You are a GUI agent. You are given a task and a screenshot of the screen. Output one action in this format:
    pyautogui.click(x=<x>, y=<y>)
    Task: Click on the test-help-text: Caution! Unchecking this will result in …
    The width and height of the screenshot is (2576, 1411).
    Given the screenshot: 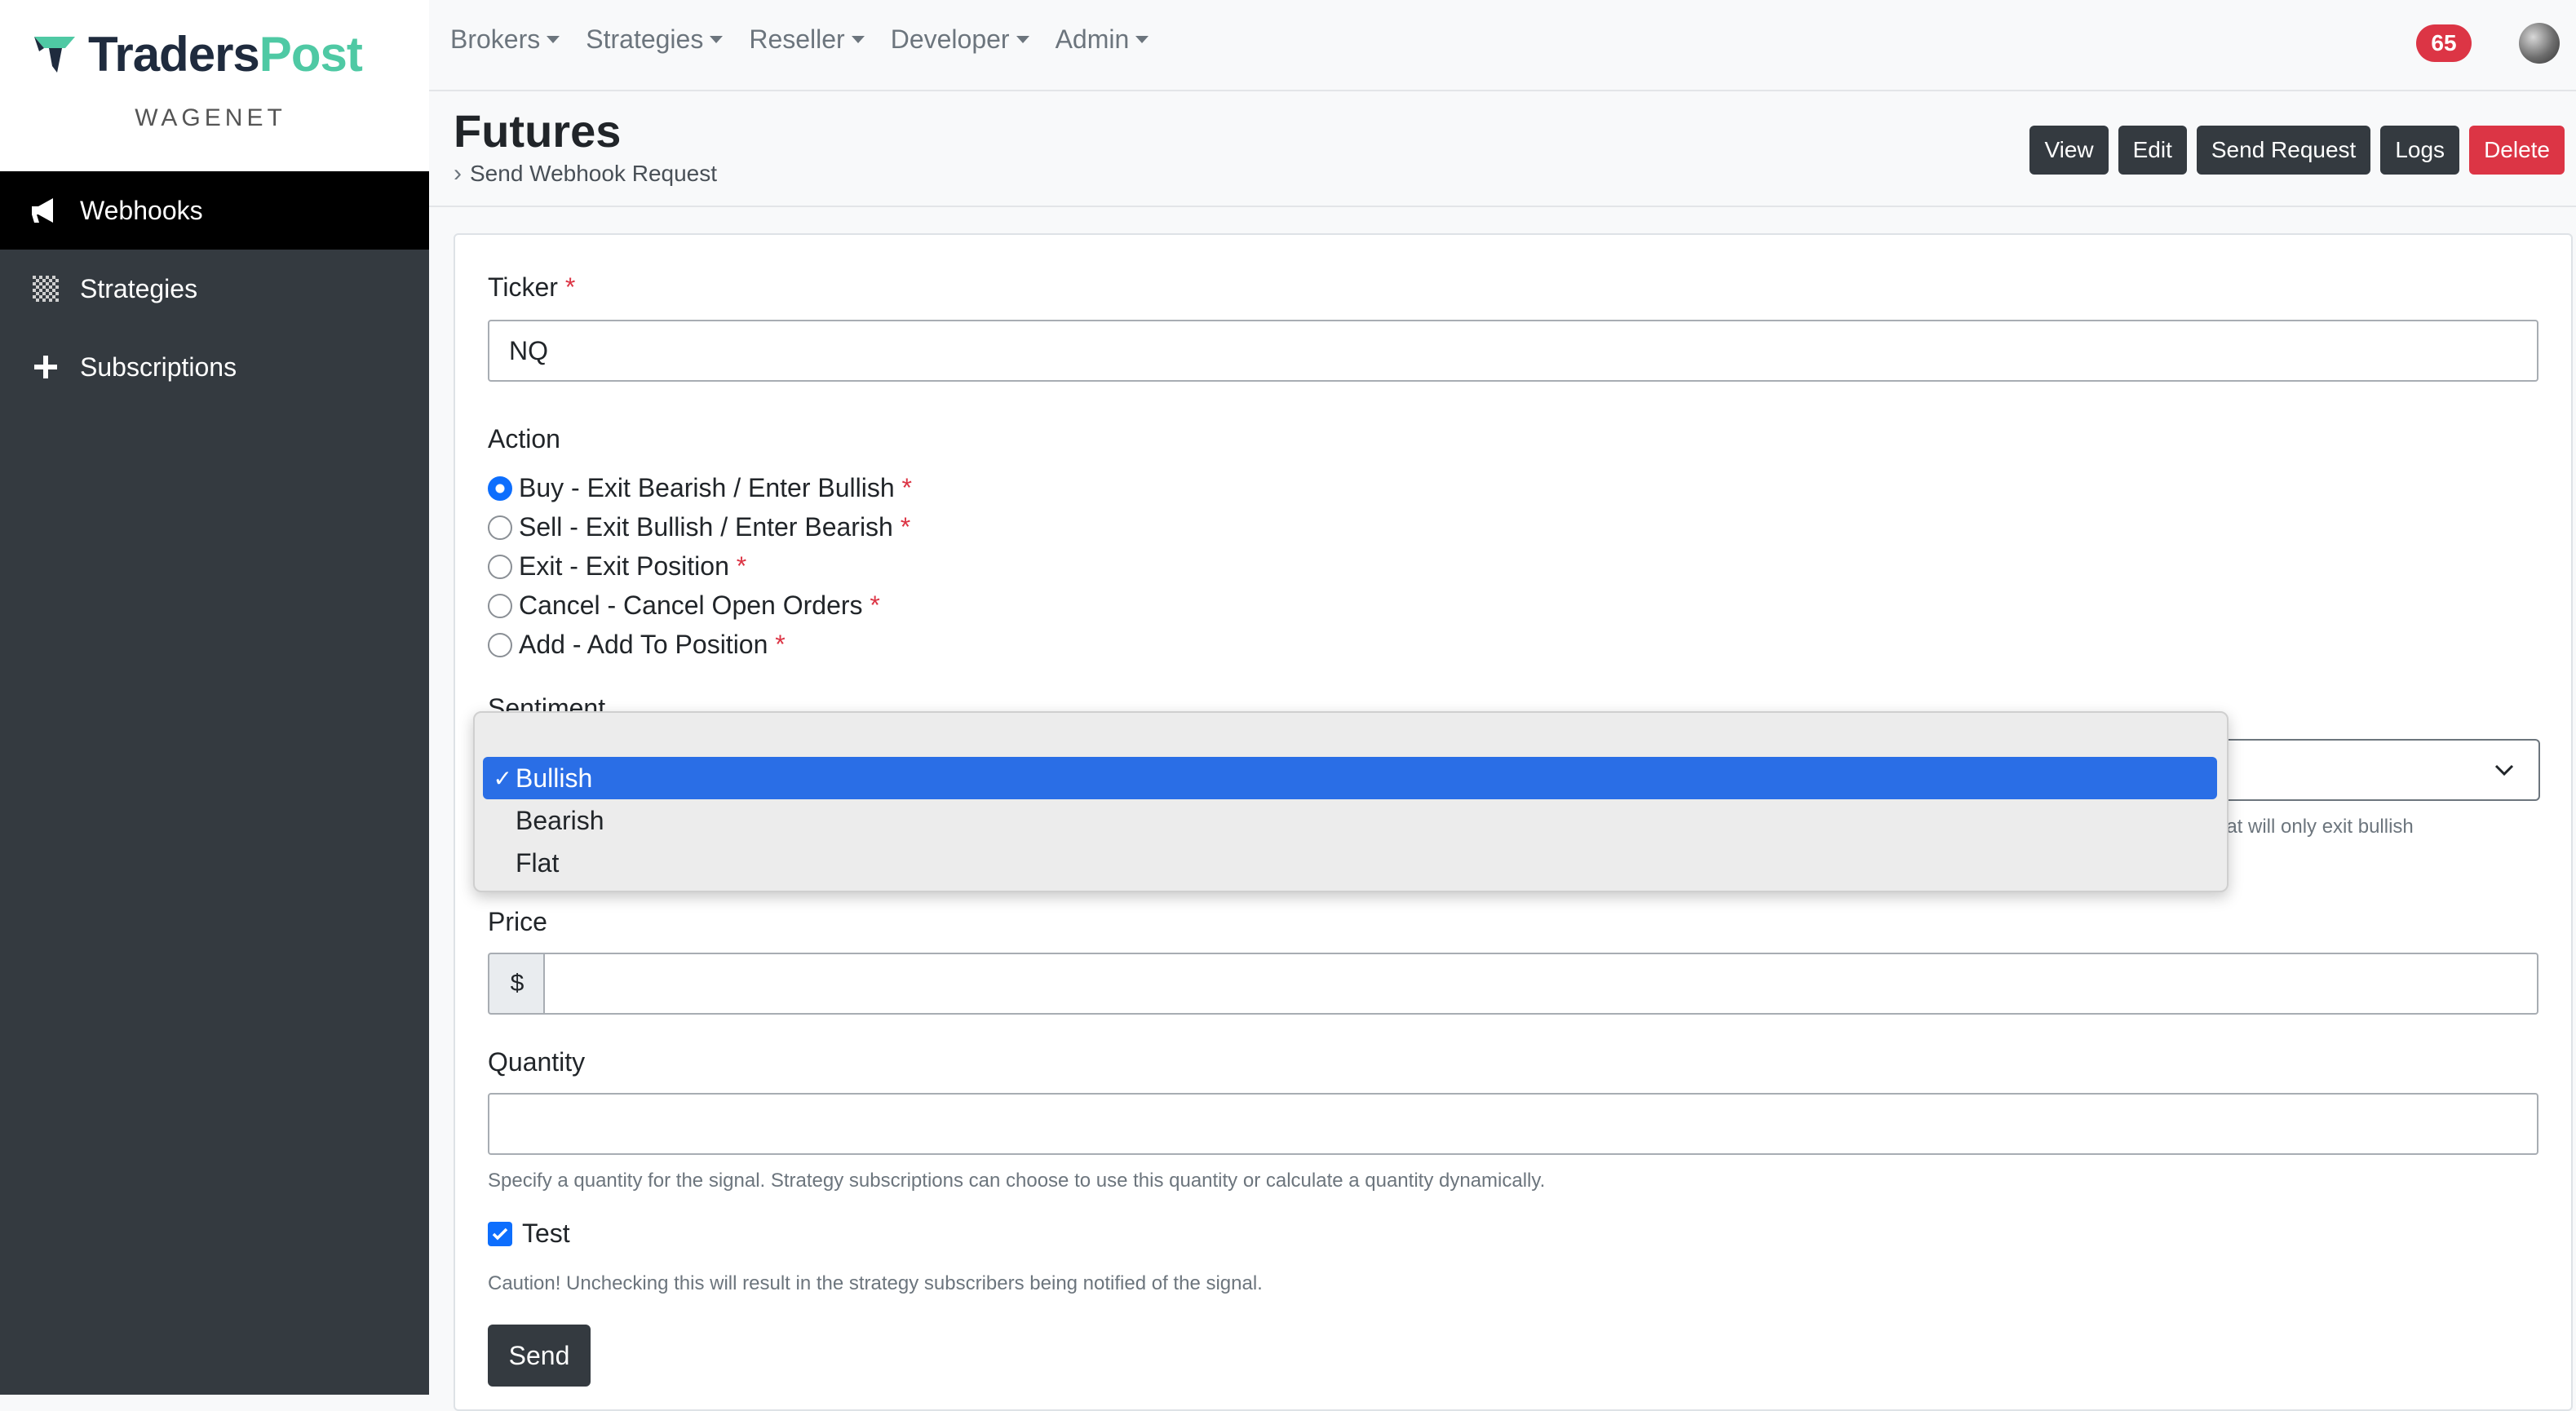 What is the action you would take?
    pyautogui.click(x=875, y=1283)
    